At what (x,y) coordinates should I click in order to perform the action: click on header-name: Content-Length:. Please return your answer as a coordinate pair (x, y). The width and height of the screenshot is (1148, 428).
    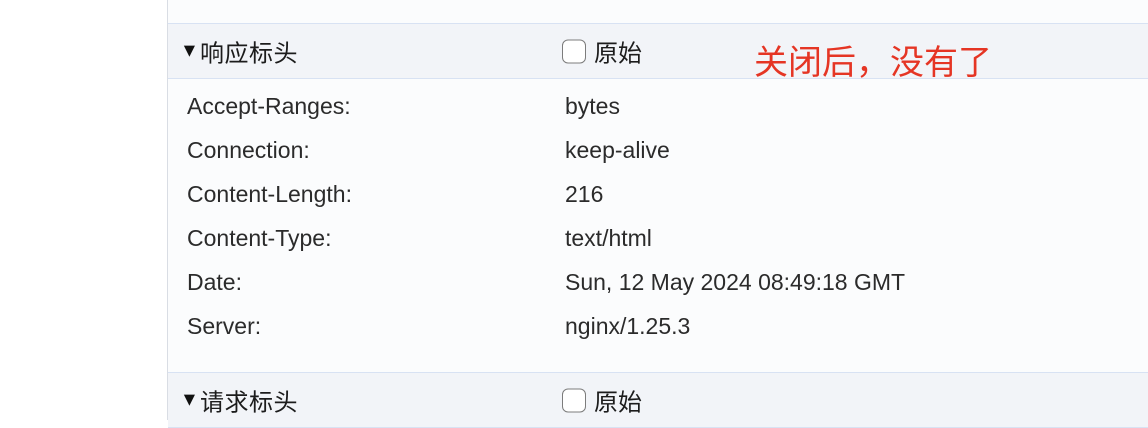
    Looking at the image, I should click on (269, 194).